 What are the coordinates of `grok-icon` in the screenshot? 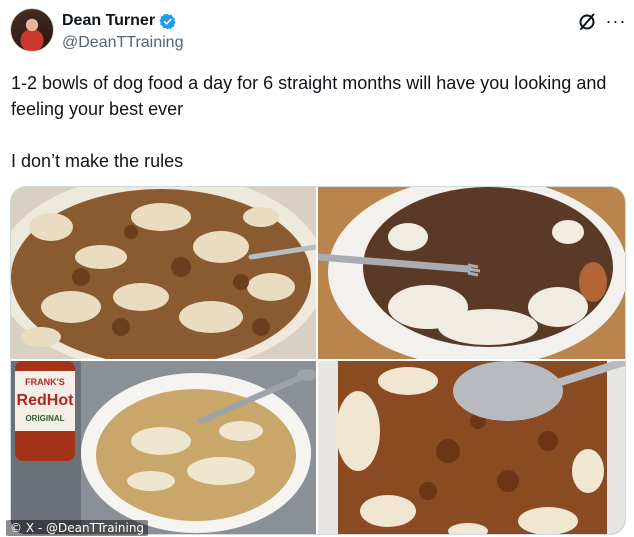 It's located at (587, 22).